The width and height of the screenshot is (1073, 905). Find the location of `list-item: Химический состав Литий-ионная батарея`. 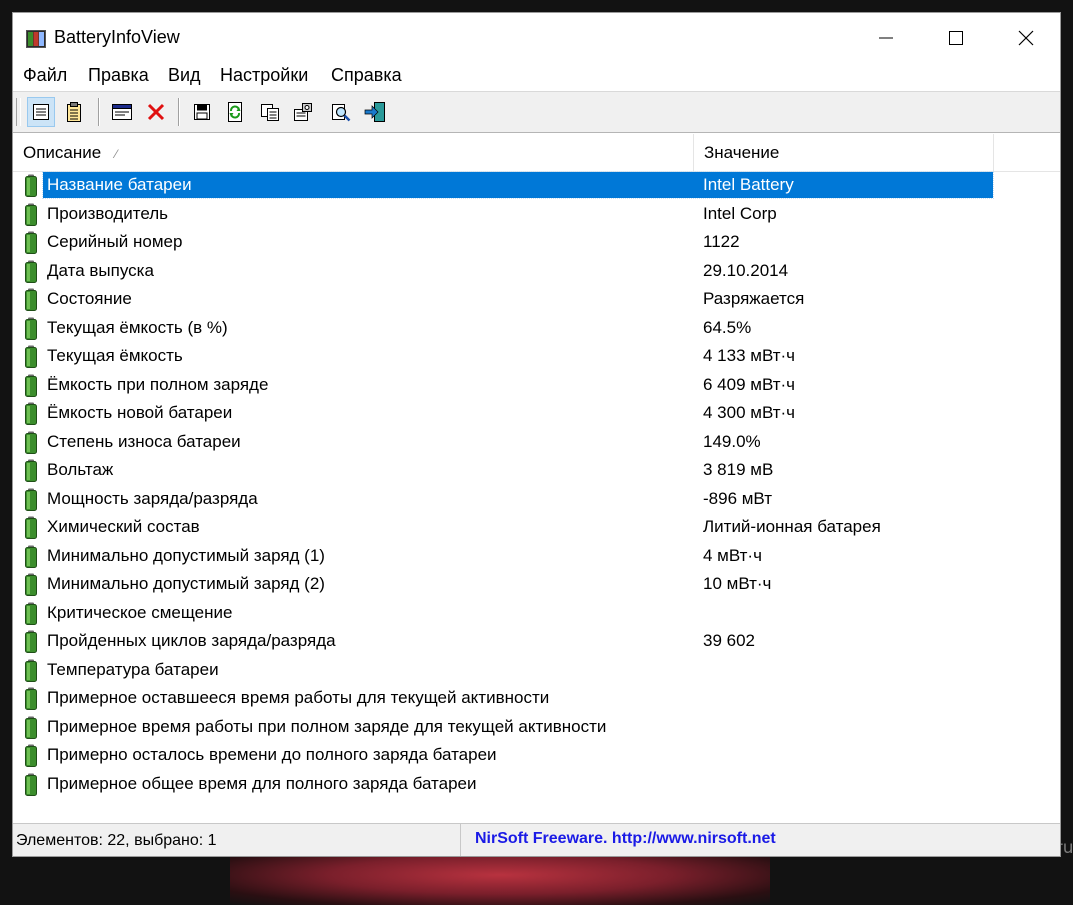

list-item: Химический состав Литий-ионная батарея is located at coordinates (536, 527).